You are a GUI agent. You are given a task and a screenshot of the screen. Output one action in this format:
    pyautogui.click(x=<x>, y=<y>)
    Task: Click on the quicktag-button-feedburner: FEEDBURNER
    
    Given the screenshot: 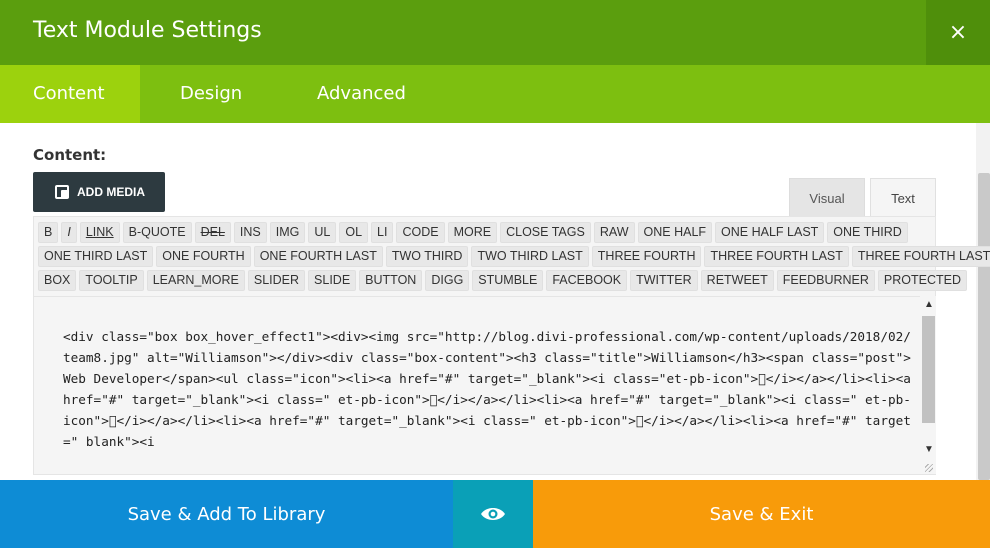 What is the action you would take?
    pyautogui.click(x=825, y=280)
    